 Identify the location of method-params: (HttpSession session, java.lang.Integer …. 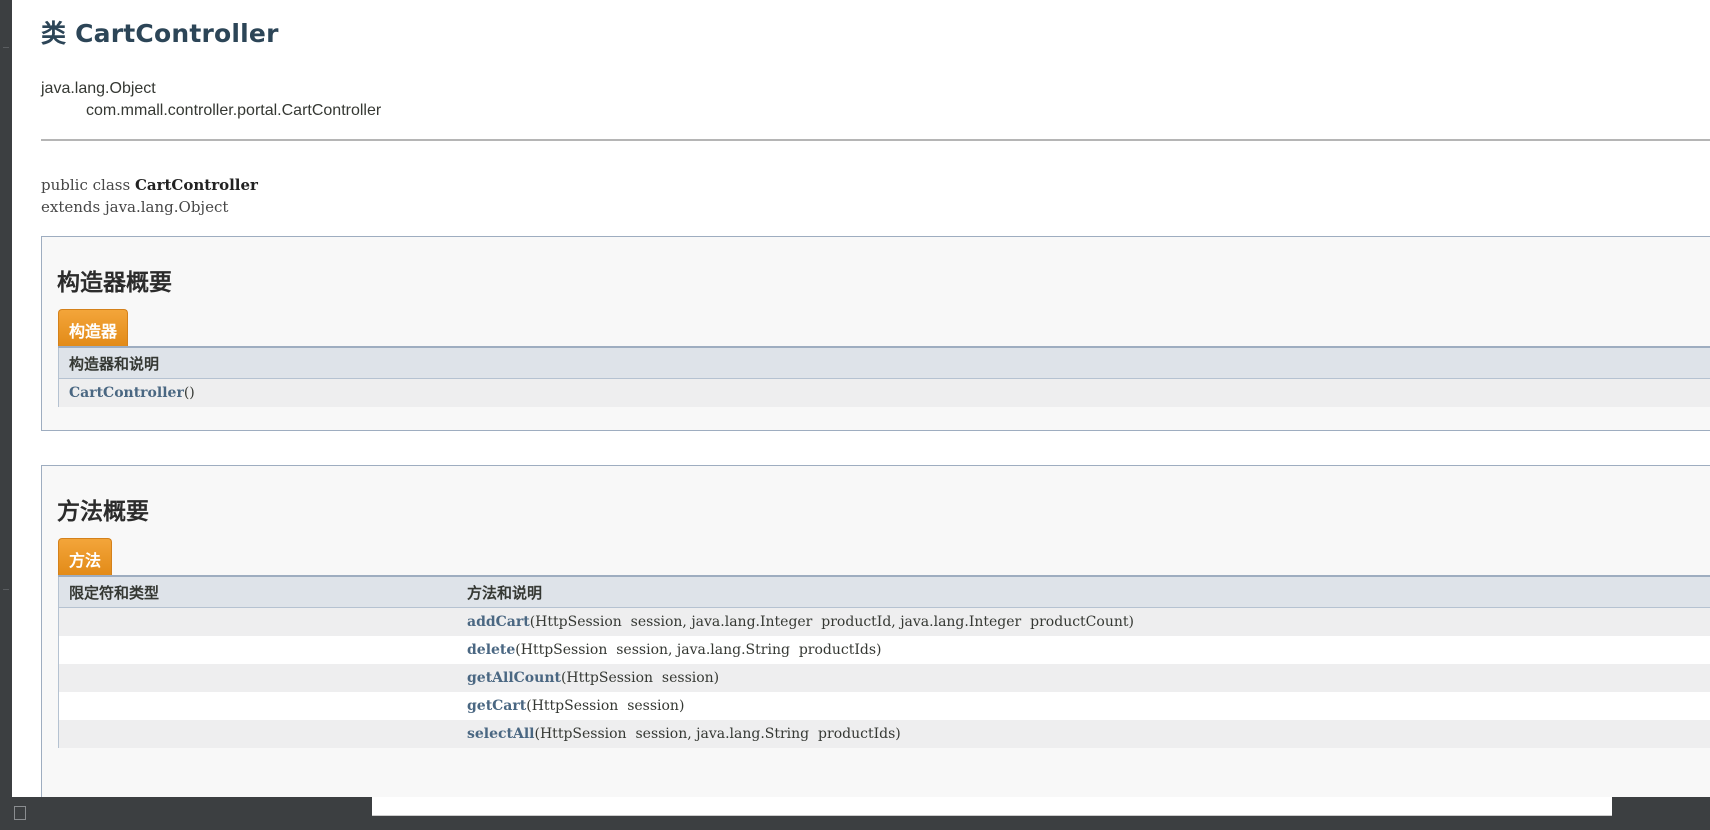
(831, 622).